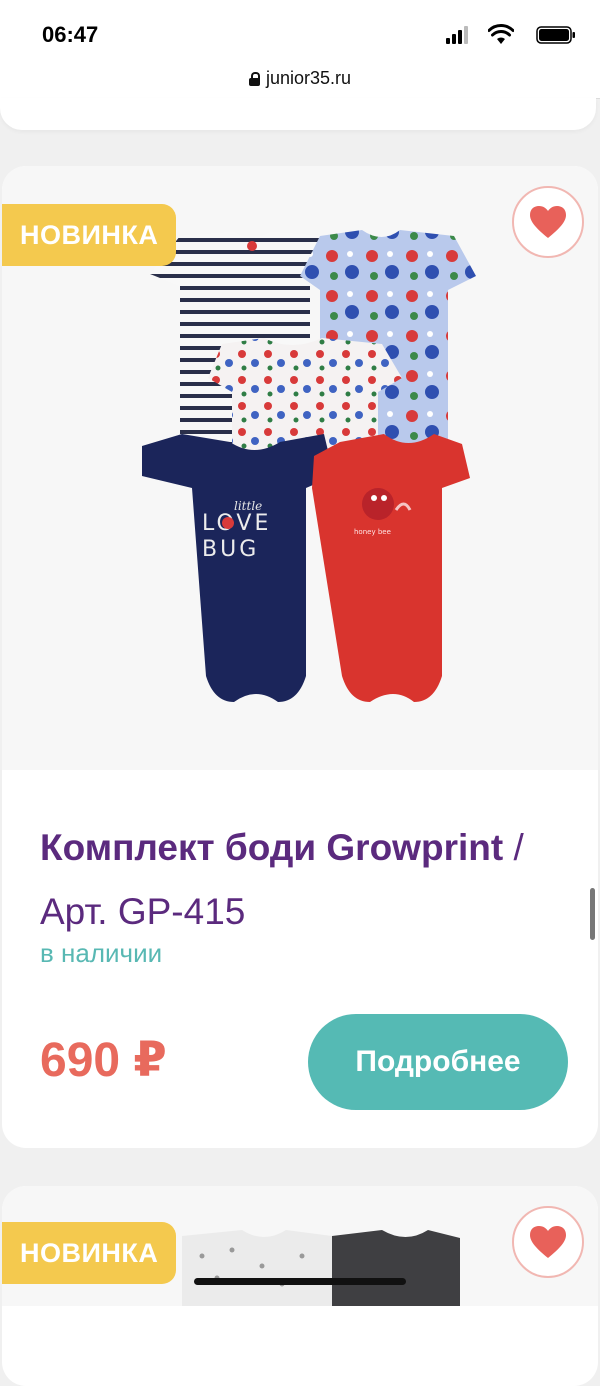 This screenshot has height=1386, width=600. Describe the element at coordinates (459, 35) in the screenshot. I see `signal-icon` at that location.